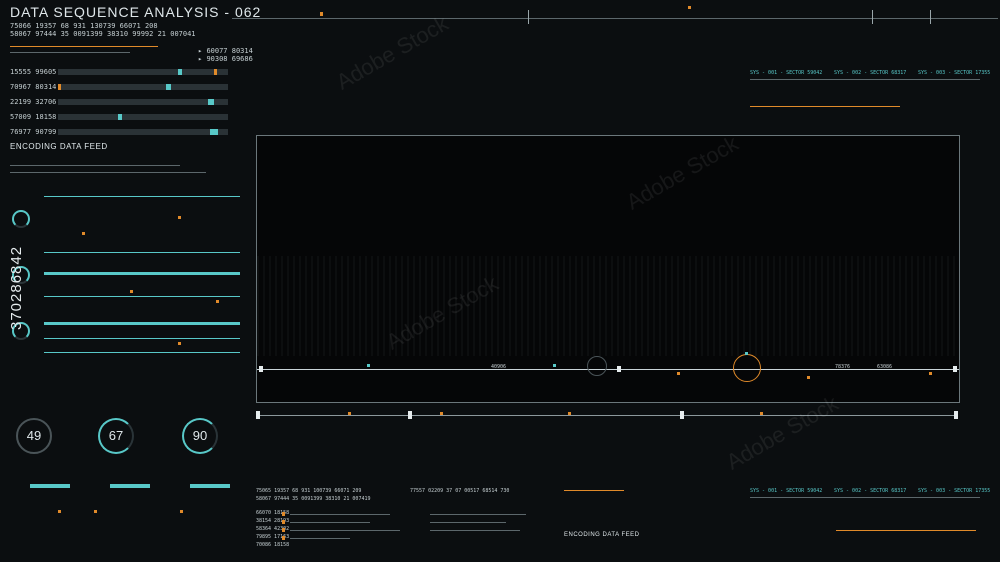 The width and height of the screenshot is (1000, 562). Describe the element at coordinates (499, 367) in the screenshot. I see `readout-center: 40906` at that location.